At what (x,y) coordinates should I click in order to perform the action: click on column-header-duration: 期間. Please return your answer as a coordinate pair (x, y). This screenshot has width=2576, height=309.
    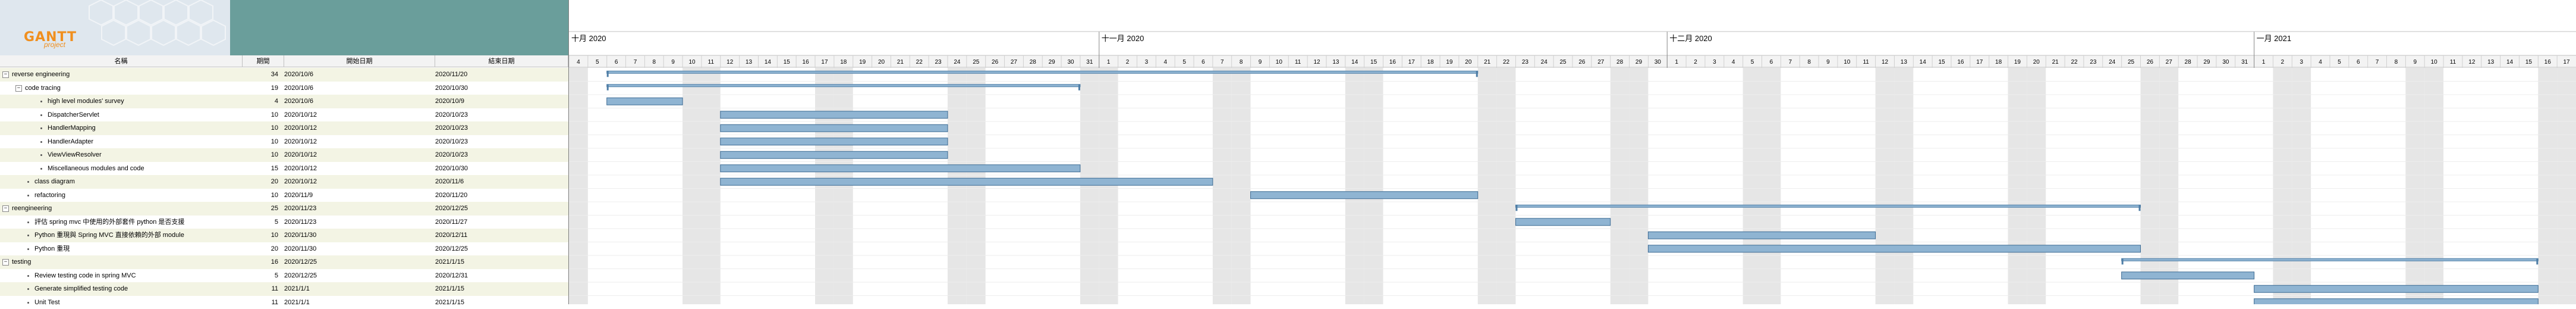
    Looking at the image, I should click on (263, 61).